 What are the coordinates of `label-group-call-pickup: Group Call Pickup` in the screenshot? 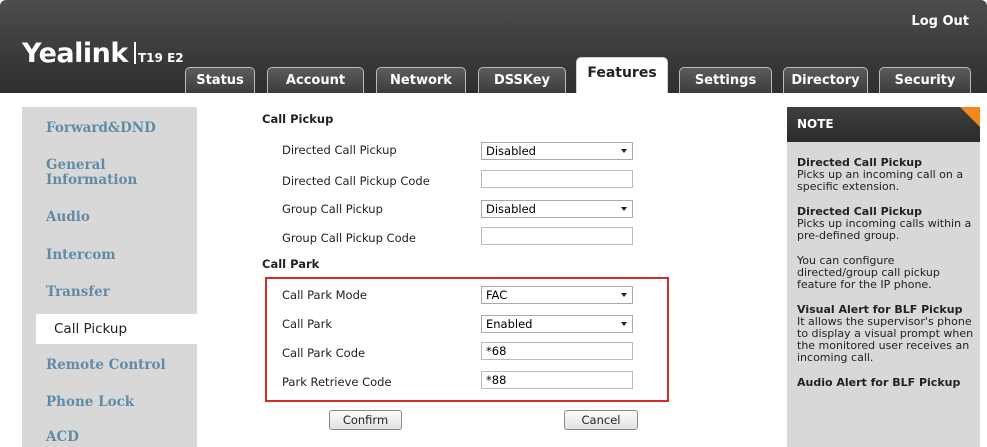 It's located at (332, 209).